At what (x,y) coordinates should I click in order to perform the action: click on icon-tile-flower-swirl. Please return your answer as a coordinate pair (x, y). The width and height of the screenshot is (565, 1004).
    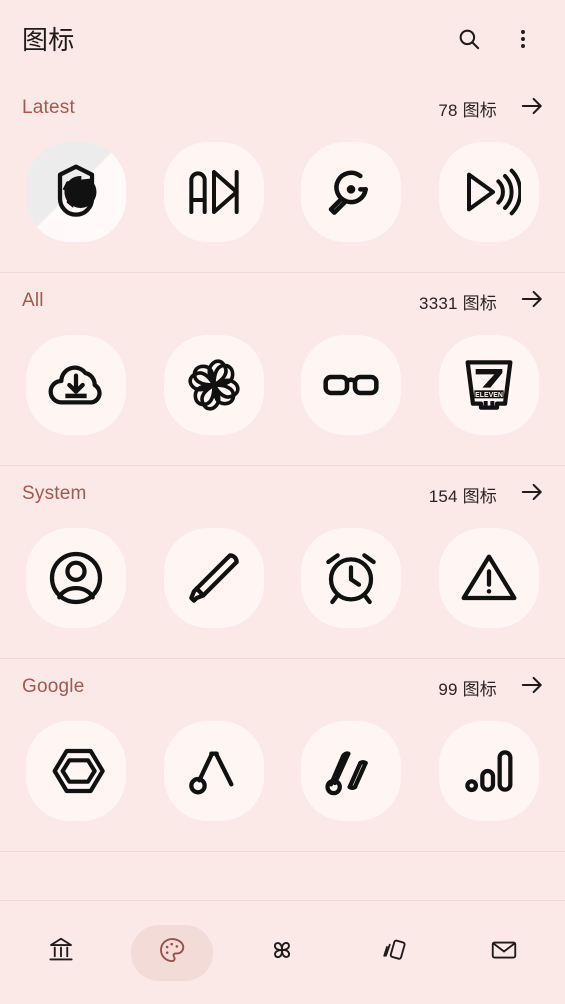
    Looking at the image, I should click on (213, 385).